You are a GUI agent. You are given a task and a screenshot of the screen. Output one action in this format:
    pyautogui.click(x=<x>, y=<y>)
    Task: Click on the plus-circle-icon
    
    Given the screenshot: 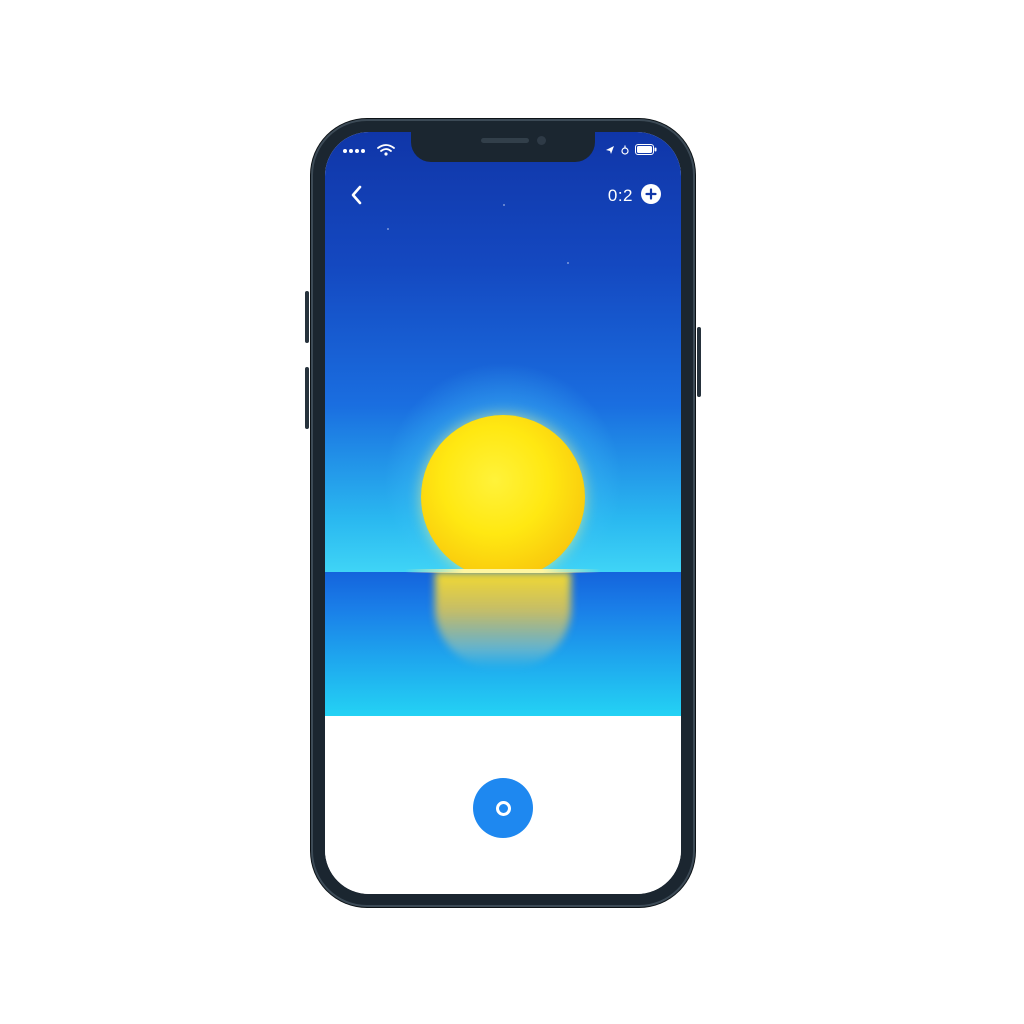 What is the action you would take?
    pyautogui.click(x=651, y=194)
    